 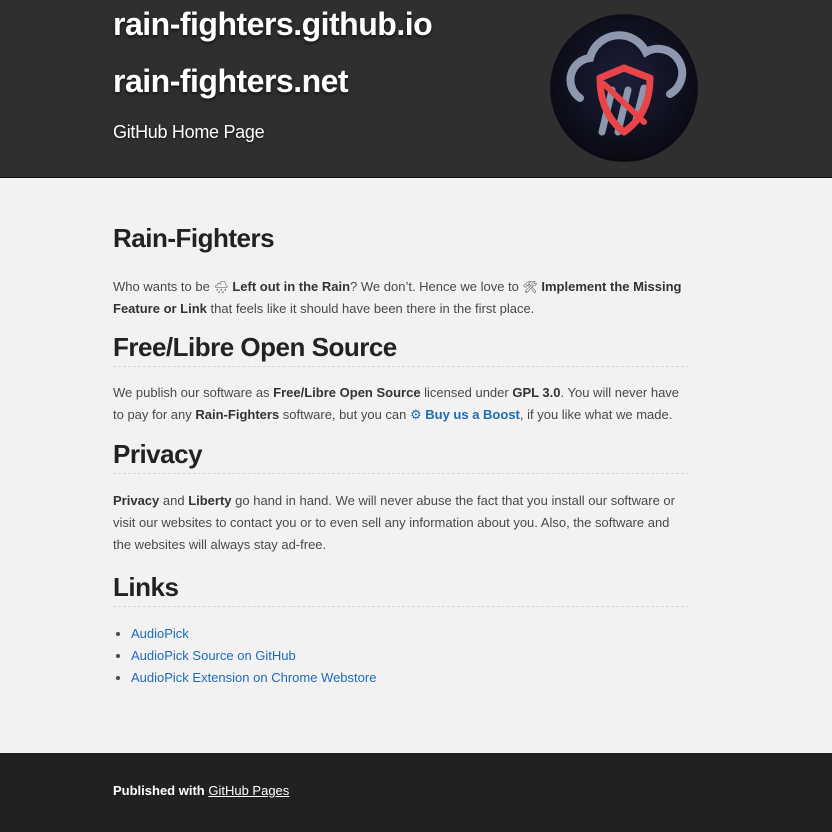 I want to click on site-title-github-io: rain-fighters.github.io, so click(x=273, y=24).